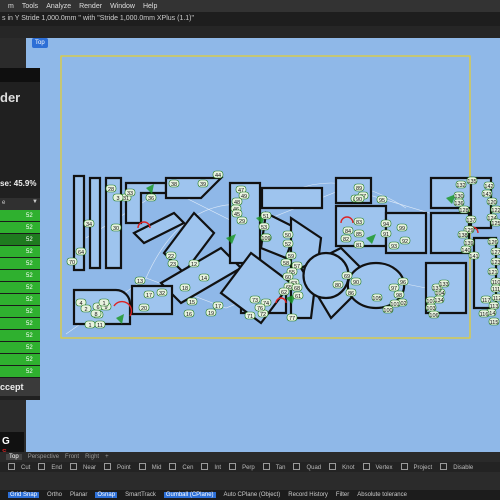  Describe the element at coordinates (148, 467) in the screenshot. I see `osnap-mid: Mid` at that location.